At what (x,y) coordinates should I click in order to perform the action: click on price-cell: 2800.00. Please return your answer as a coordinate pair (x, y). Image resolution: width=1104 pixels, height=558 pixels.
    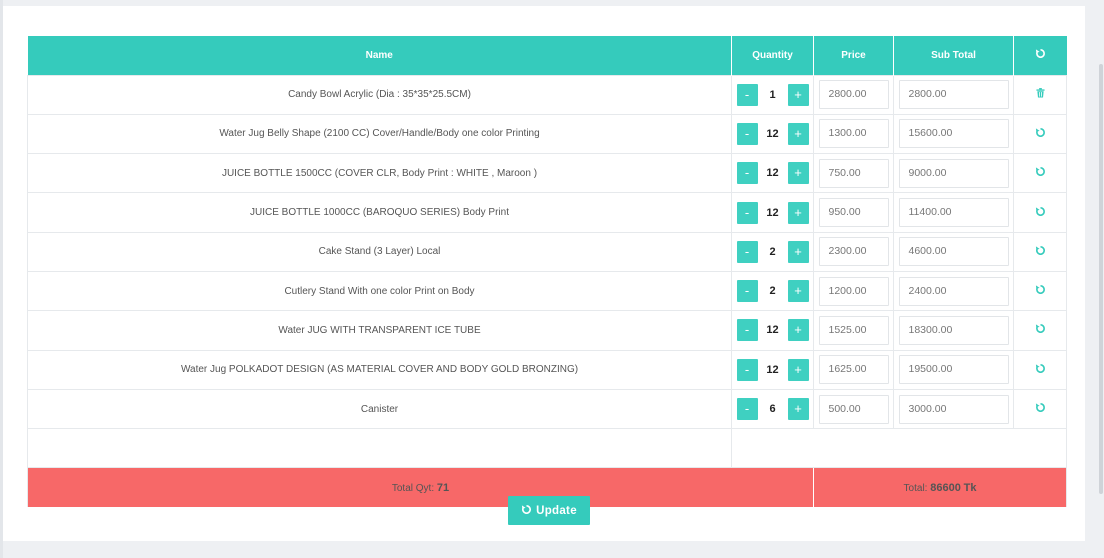
    Looking at the image, I should click on (853, 94).